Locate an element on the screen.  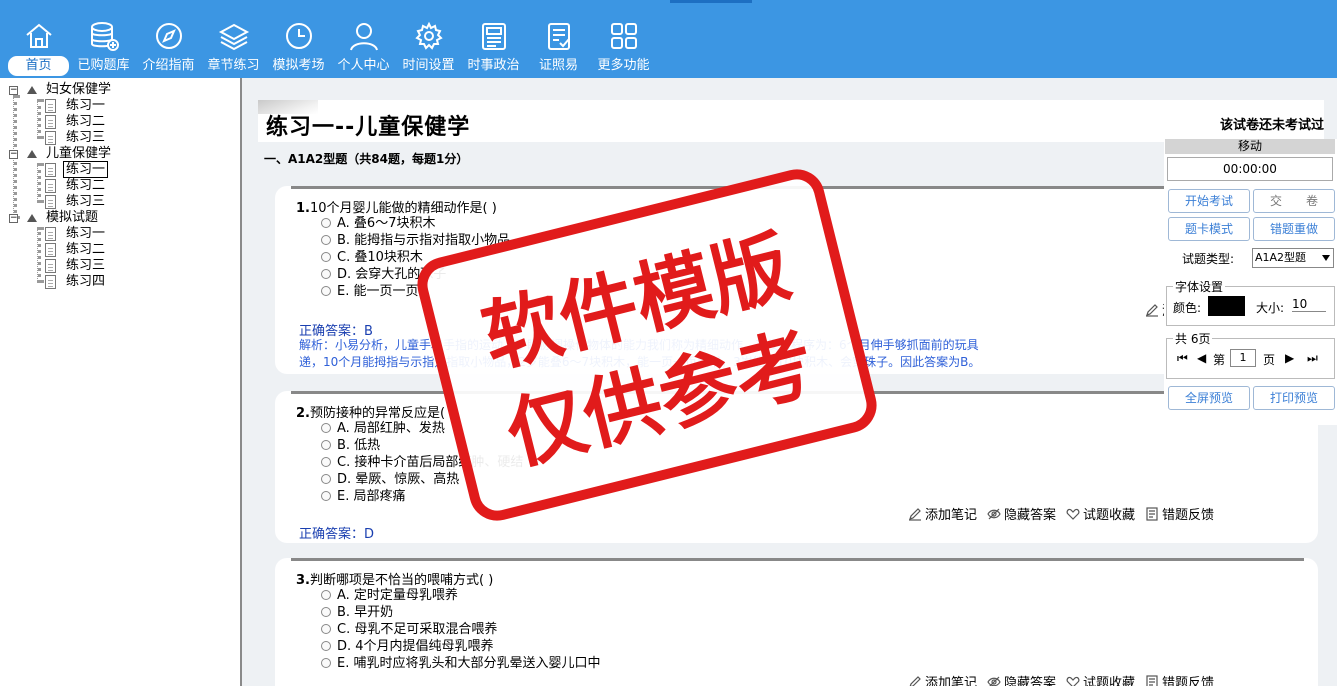
start-exam-button: 开始考试 is located at coordinates (1209, 201).